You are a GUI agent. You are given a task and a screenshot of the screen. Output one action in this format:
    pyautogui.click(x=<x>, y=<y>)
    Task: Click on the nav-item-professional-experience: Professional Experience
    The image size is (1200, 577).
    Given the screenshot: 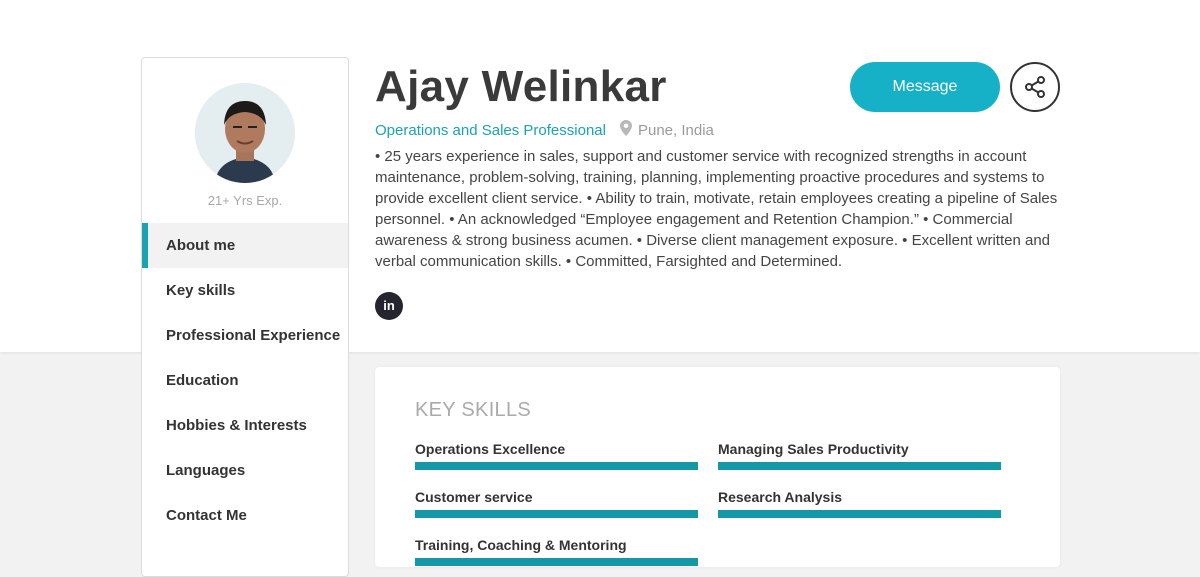 What is the action you would take?
    pyautogui.click(x=245, y=335)
    